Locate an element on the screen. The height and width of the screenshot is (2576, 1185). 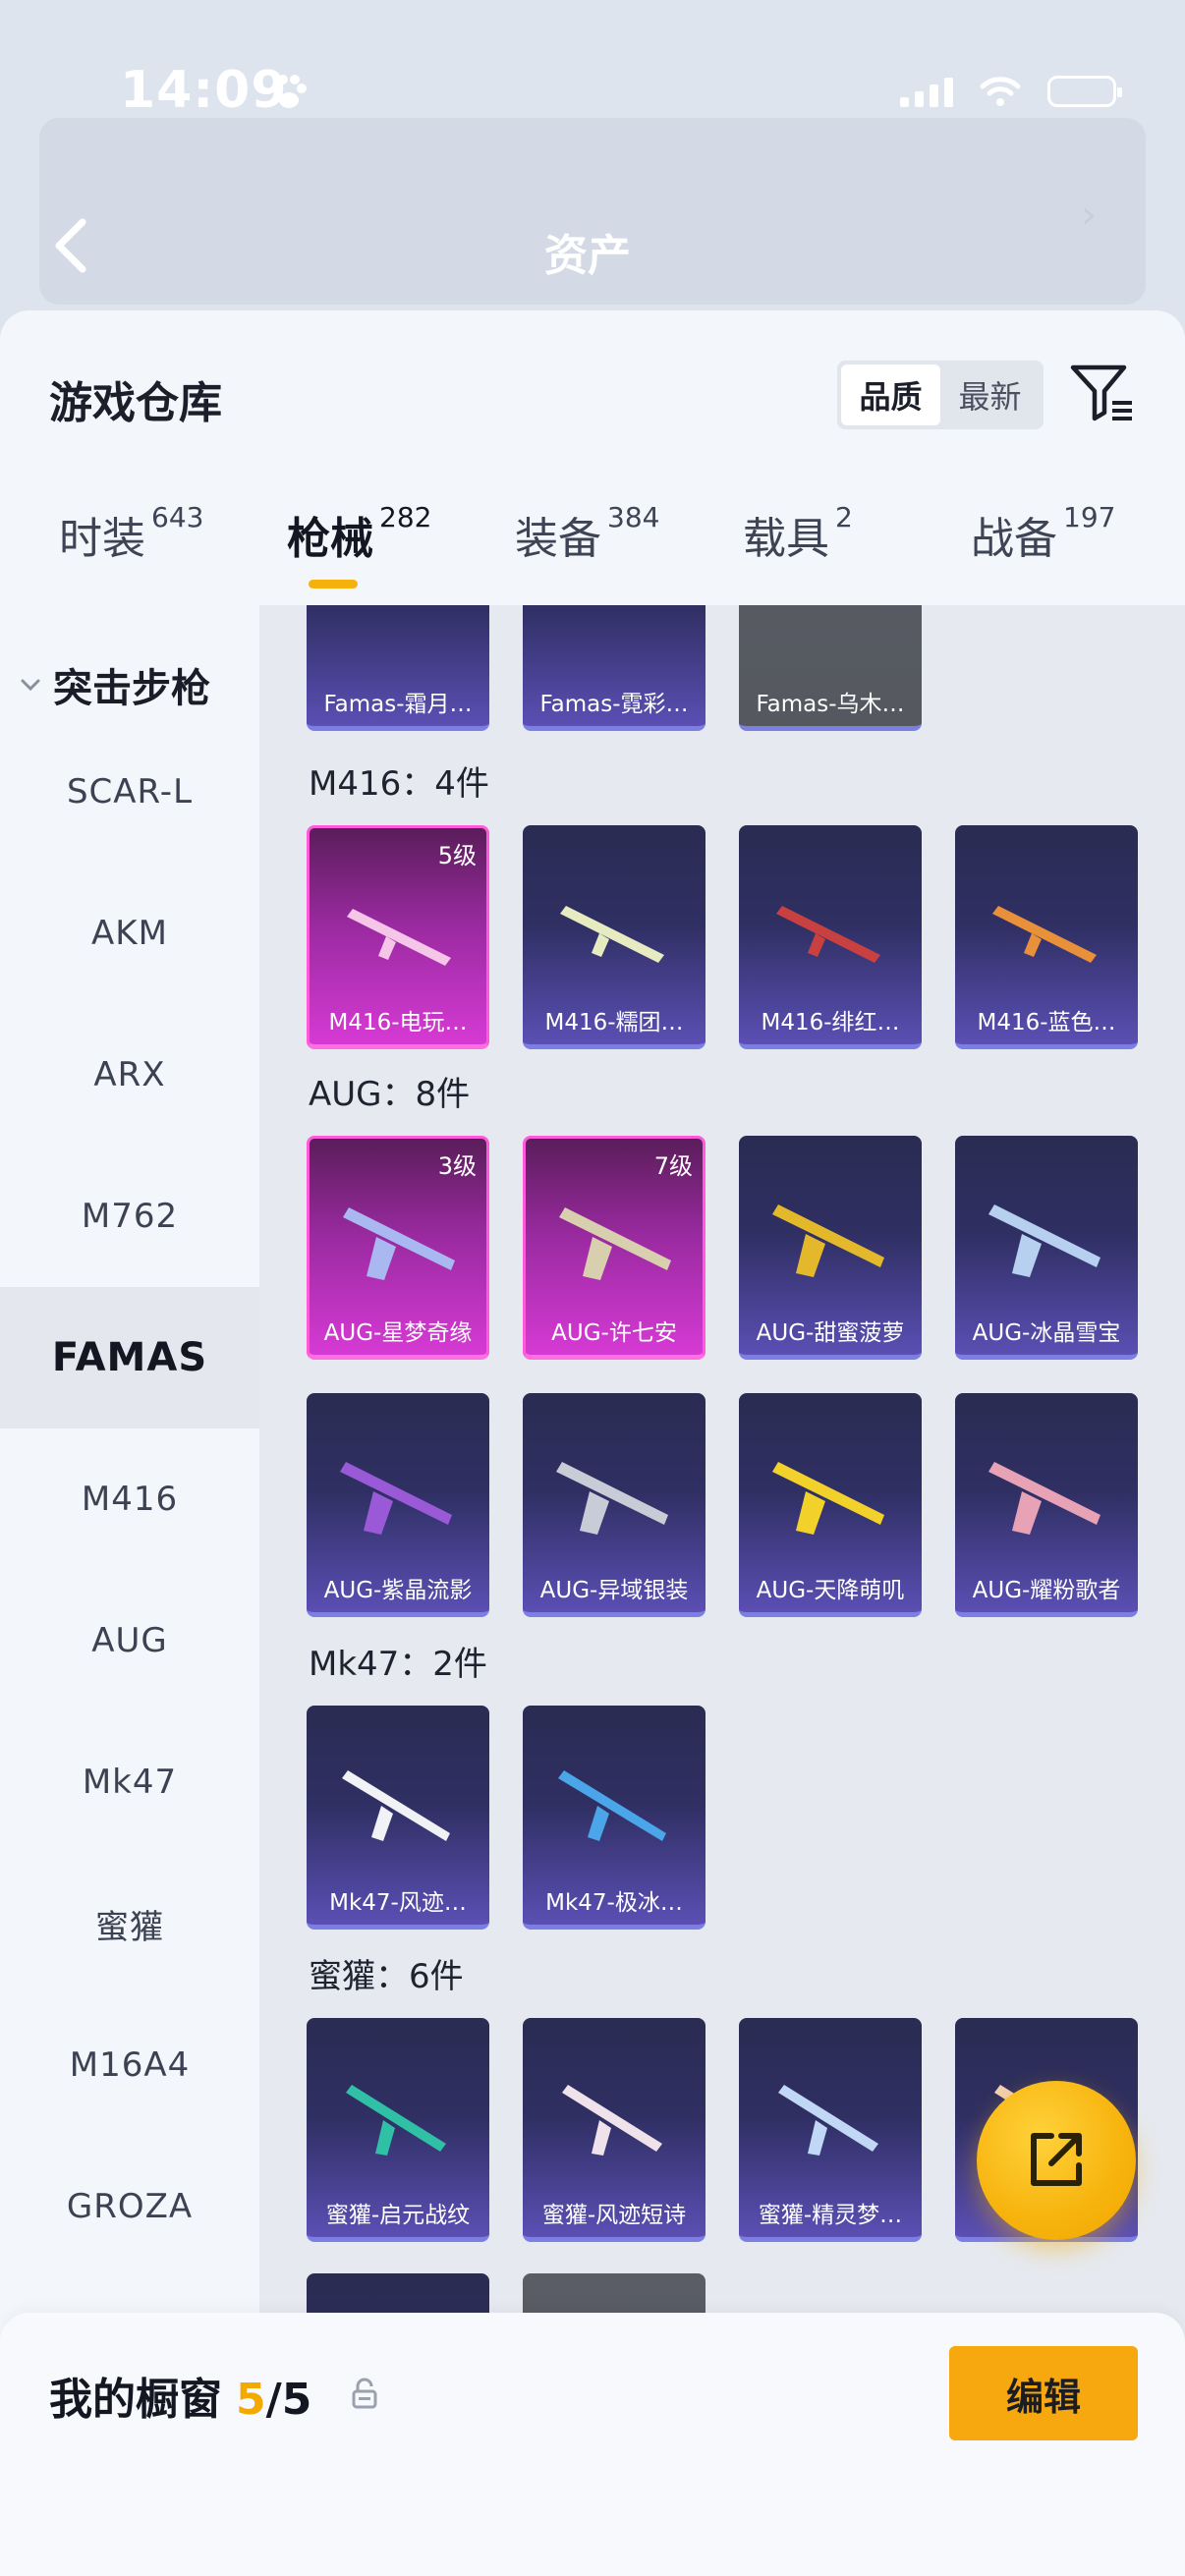
weapon-card: AUG-冰晶雪宝 is located at coordinates (1046, 1248).